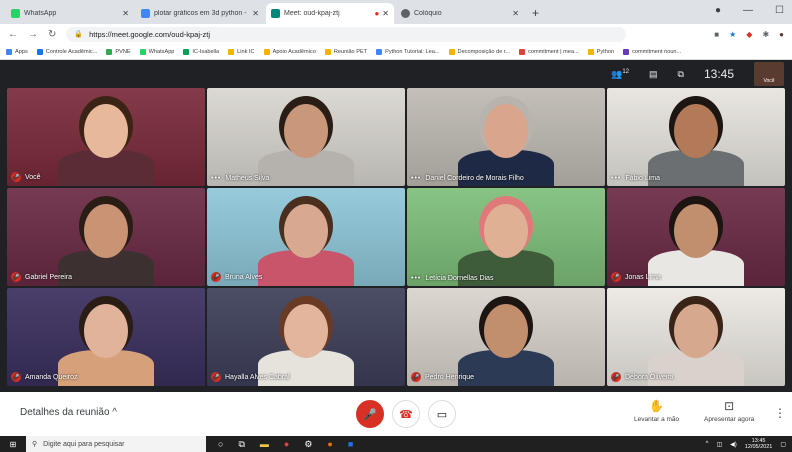 The height and width of the screenshot is (452, 792). What do you see at coordinates (65, 412) in the screenshot?
I see `details-label: Detalhes da reunião` at bounding box center [65, 412].